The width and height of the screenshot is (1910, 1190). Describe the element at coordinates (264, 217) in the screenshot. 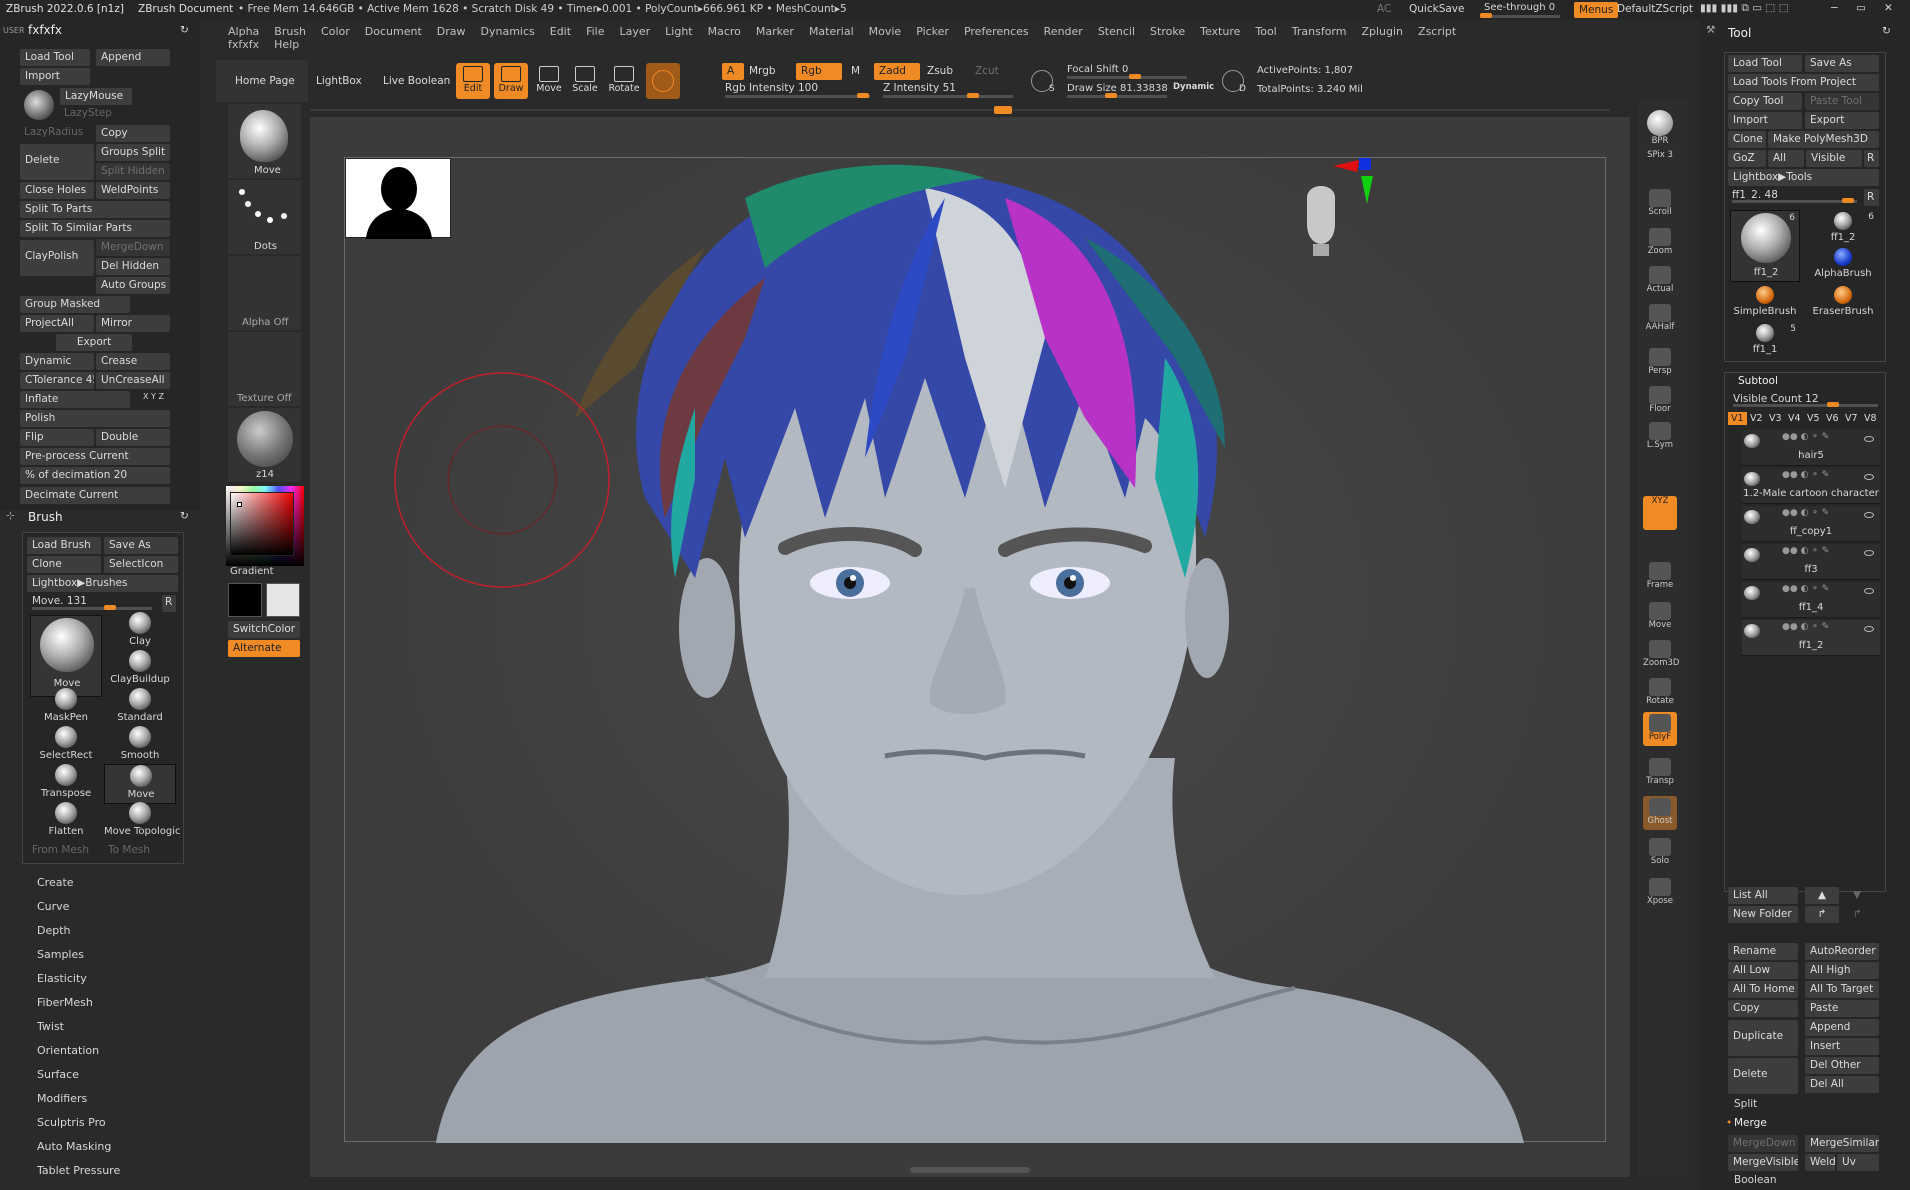

I see `stroke-slot: Dots` at that location.